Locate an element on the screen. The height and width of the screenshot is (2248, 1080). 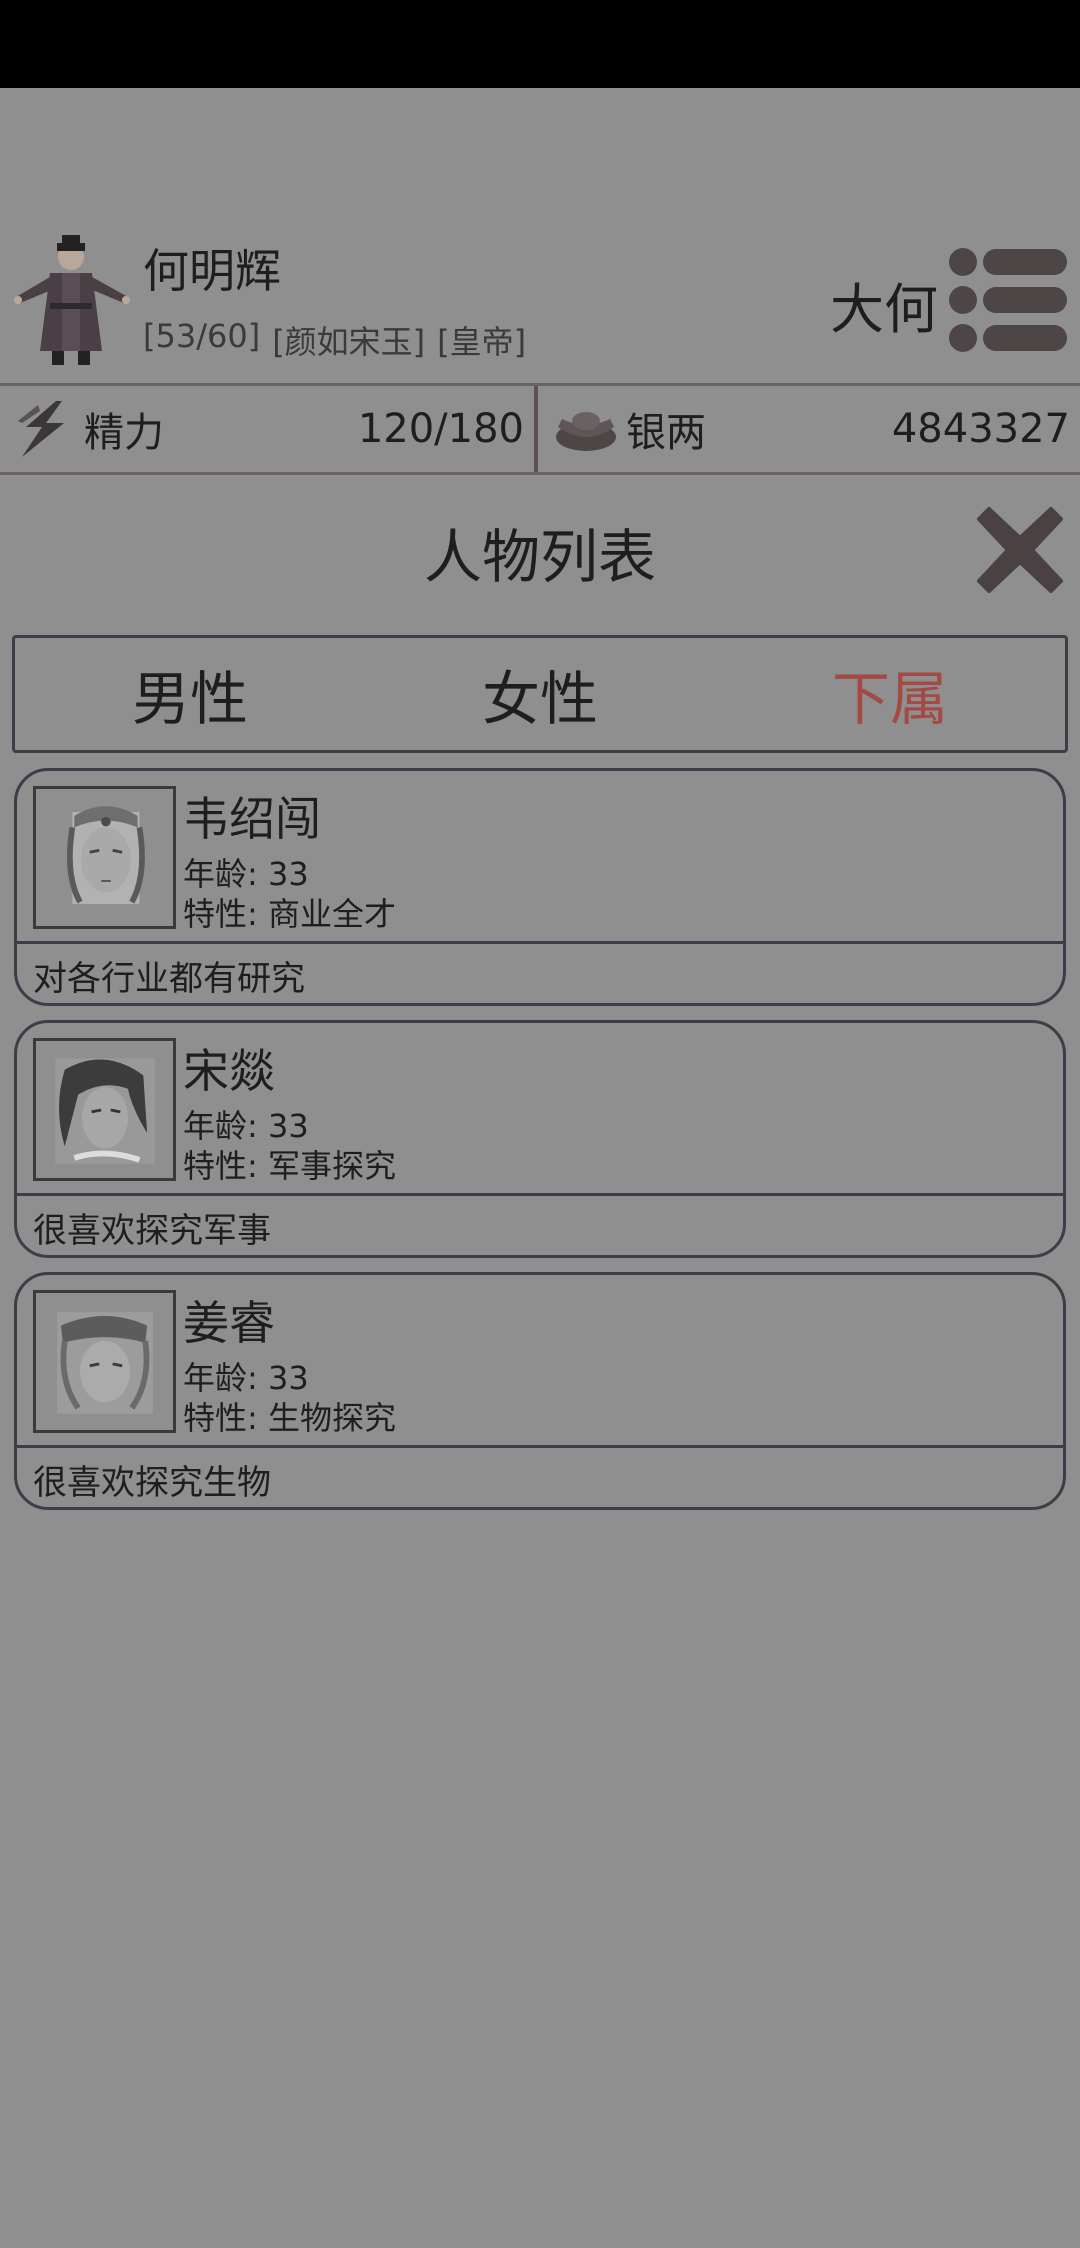
player-avatar-icon is located at coordinates (72, 300).